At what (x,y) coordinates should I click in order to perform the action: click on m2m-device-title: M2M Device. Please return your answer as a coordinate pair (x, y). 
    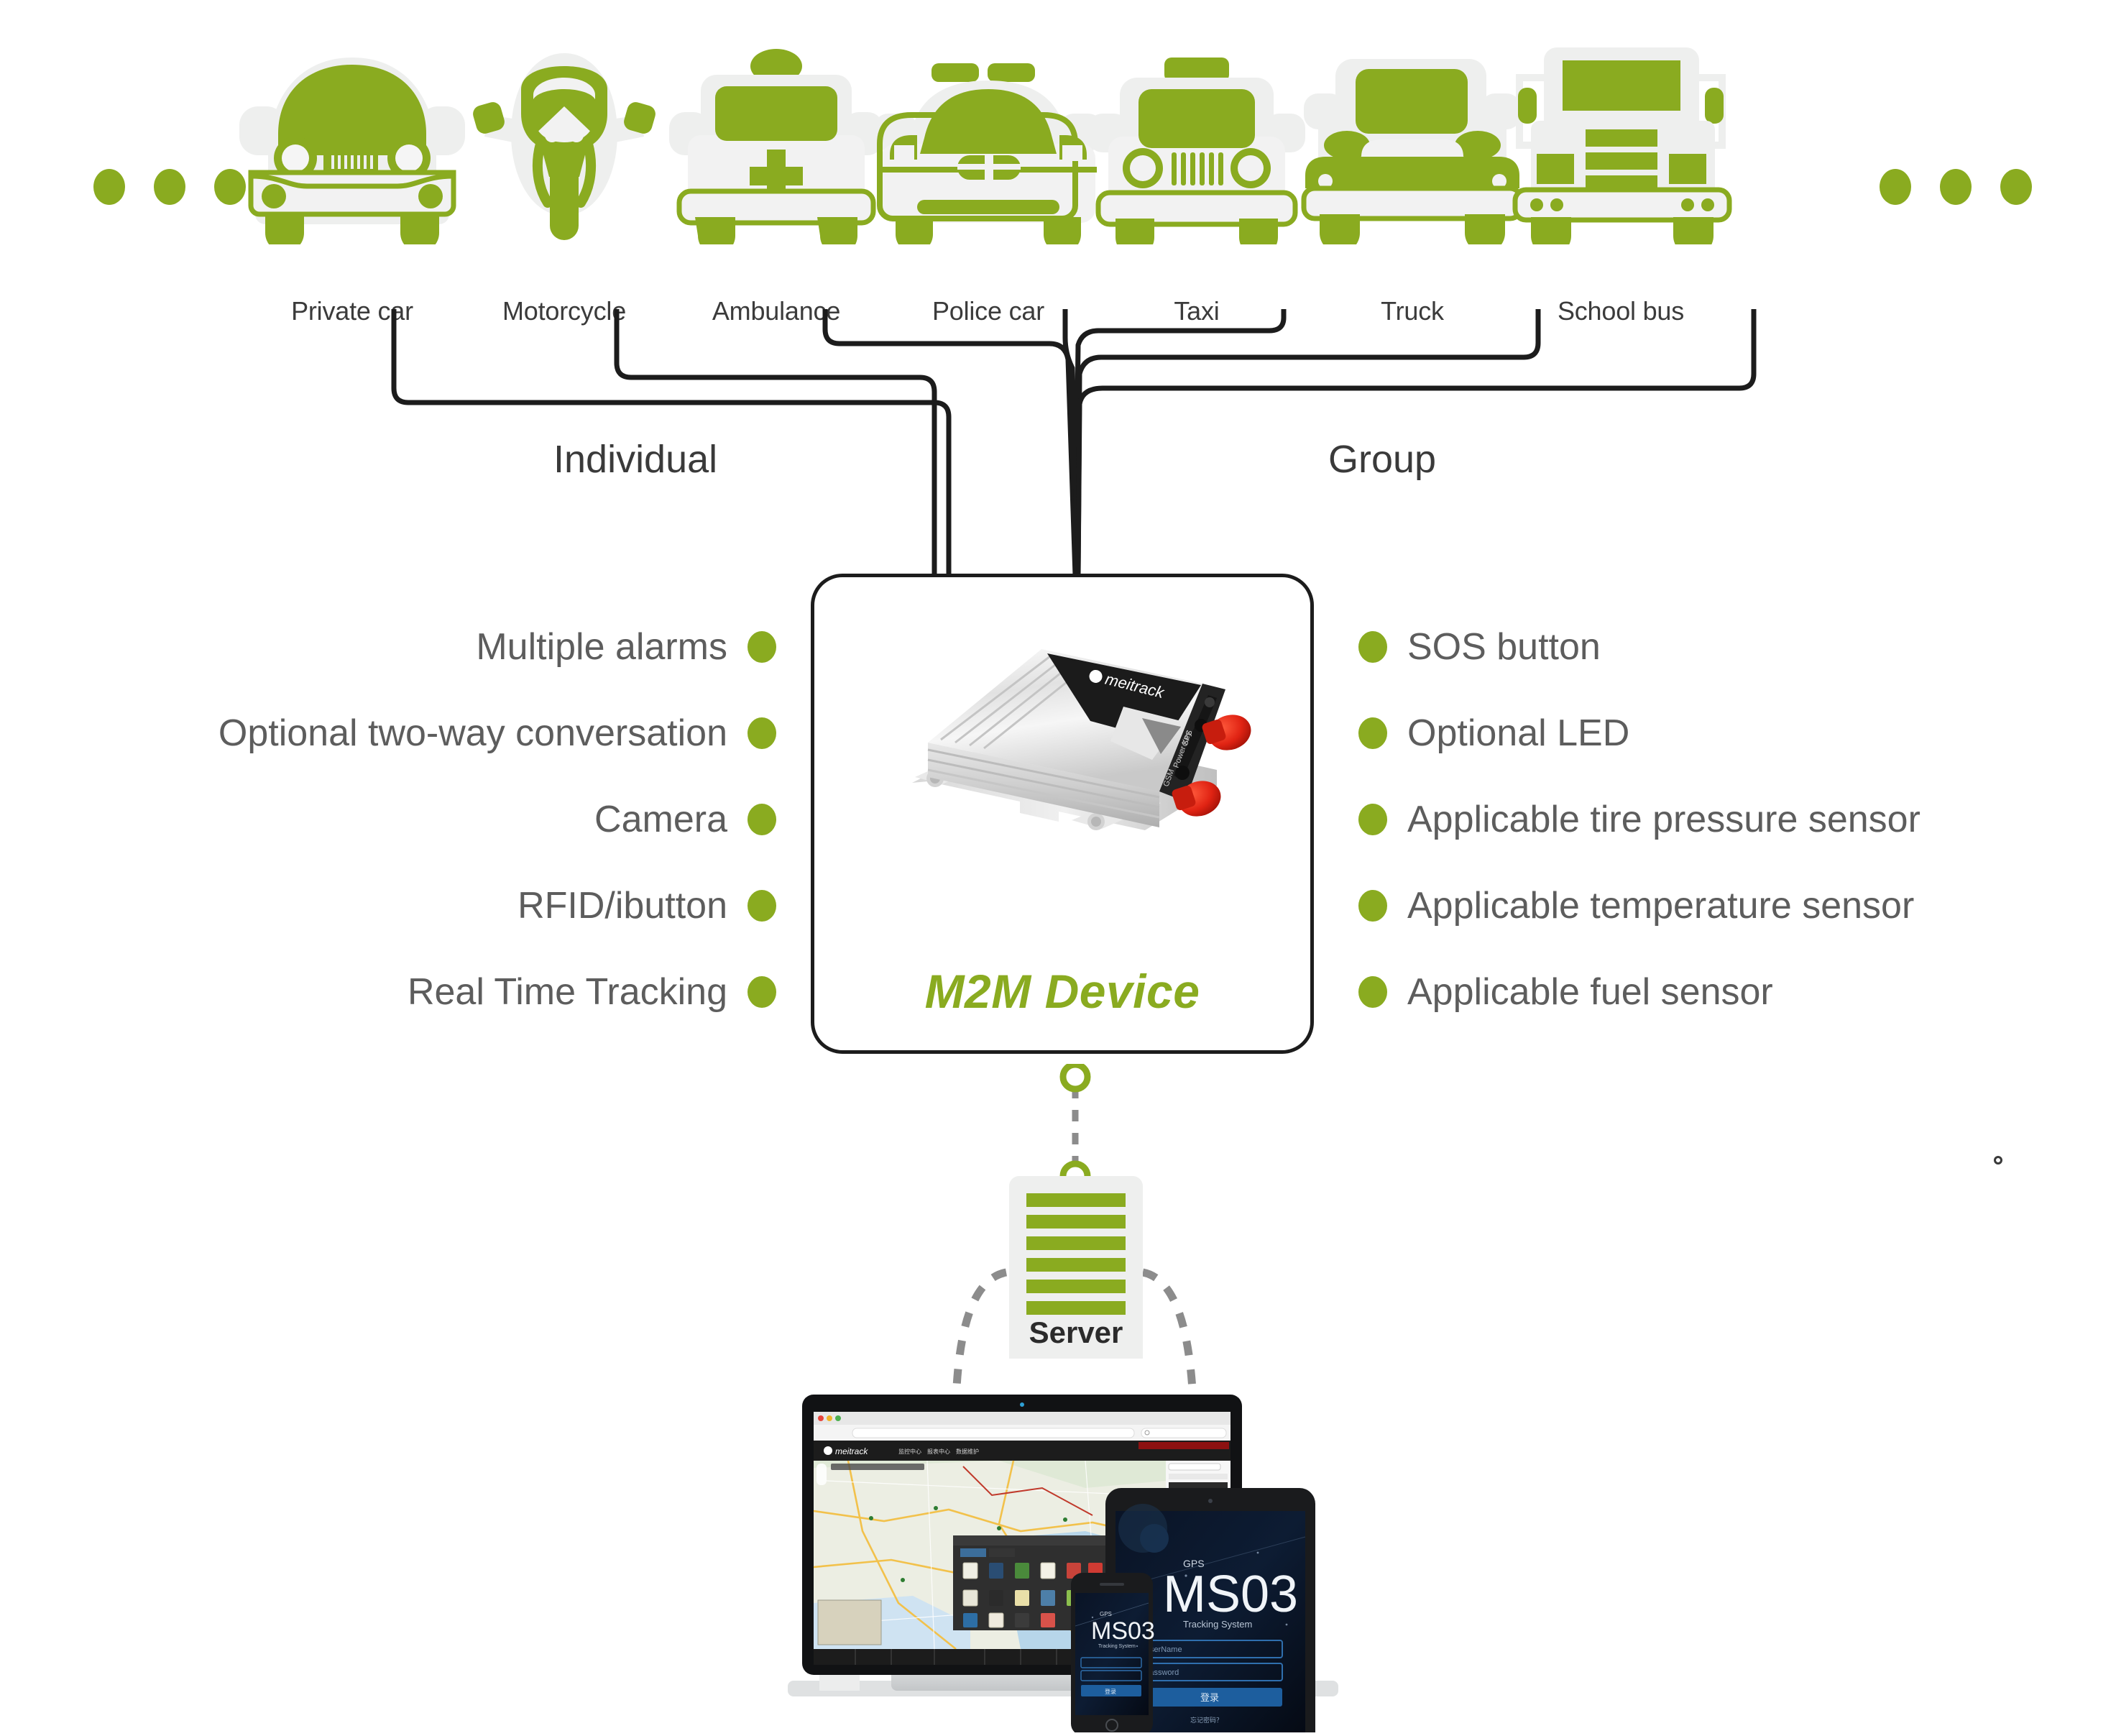
    Looking at the image, I should click on (1062, 991).